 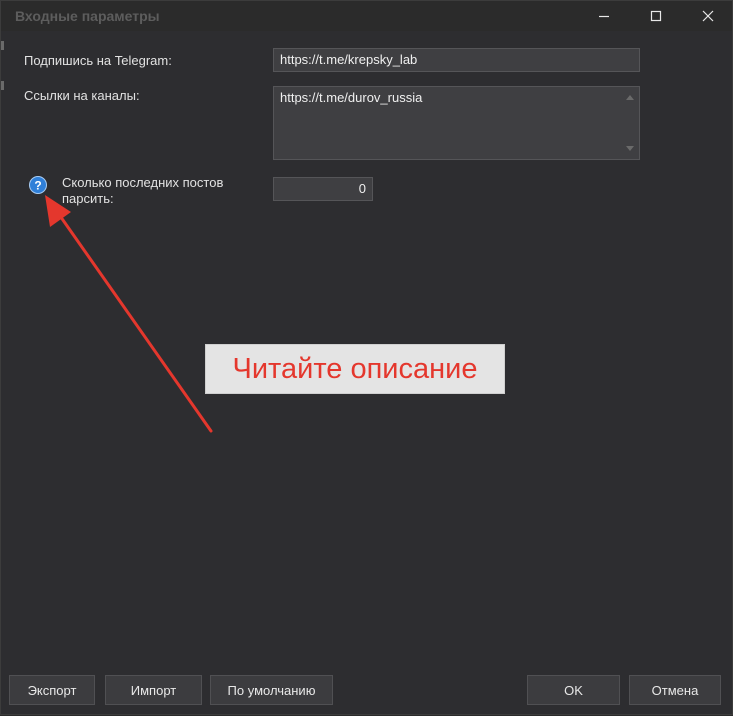 I want to click on annotation-callout: Читайте описание, so click(x=355, y=369).